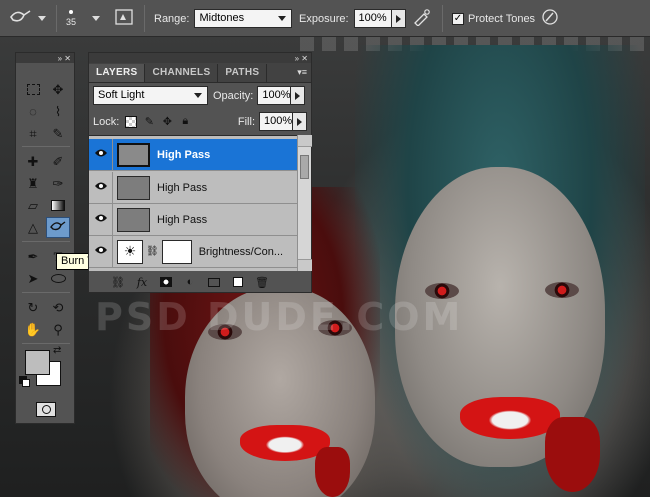 The height and width of the screenshot is (497, 650). What do you see at coordinates (305, 265) in the screenshot?
I see `scroll-down-button` at bounding box center [305, 265].